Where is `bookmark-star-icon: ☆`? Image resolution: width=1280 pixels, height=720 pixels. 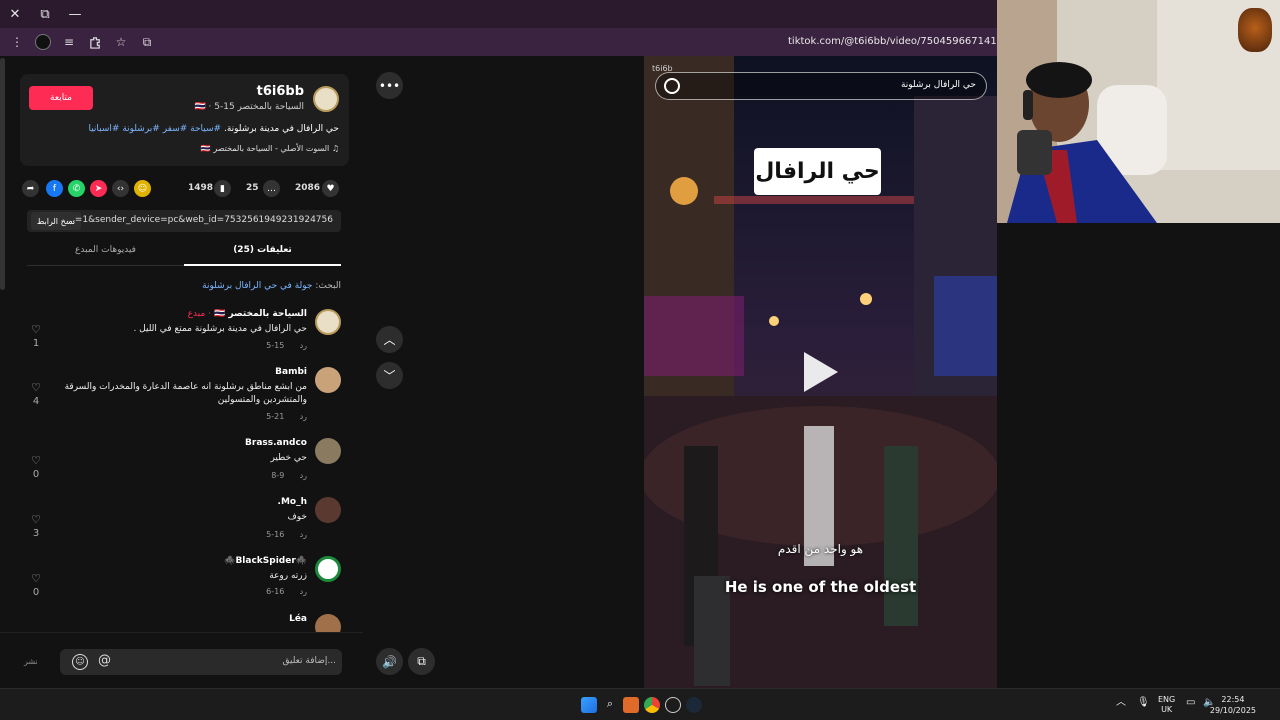 bookmark-star-icon: ☆ is located at coordinates (121, 42).